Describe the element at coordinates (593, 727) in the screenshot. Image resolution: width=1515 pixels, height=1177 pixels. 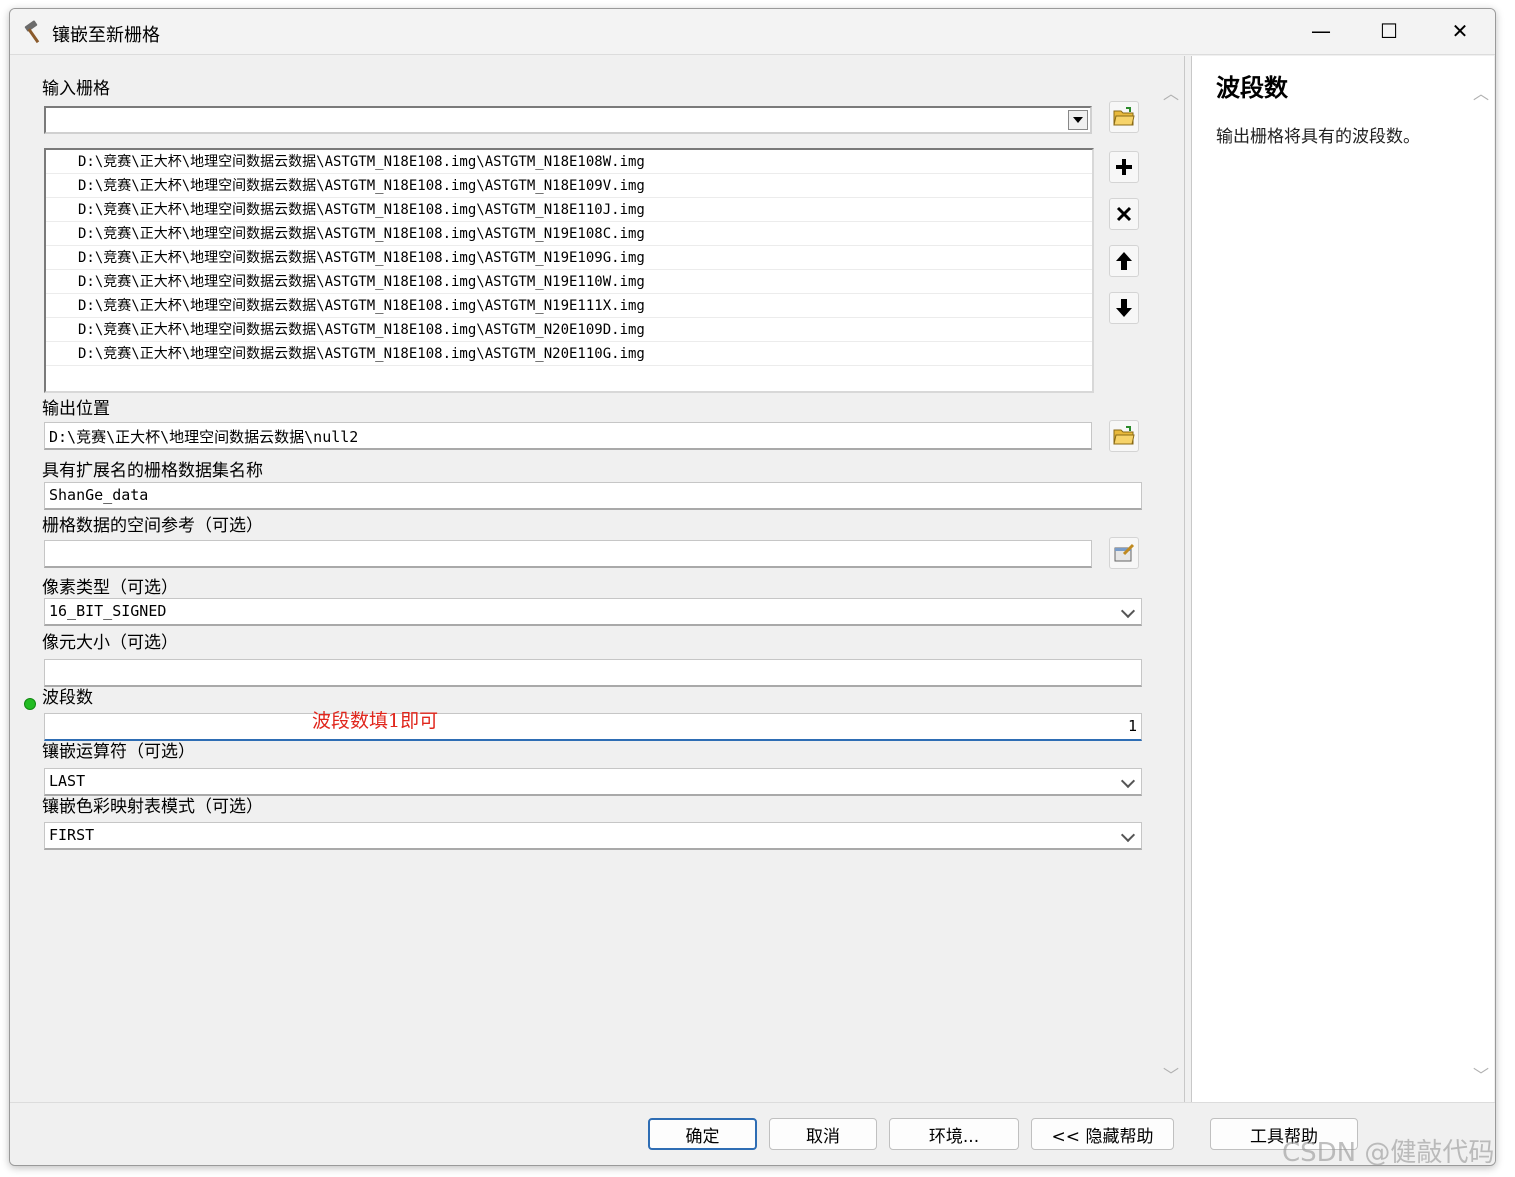
I see `bands-field: 1` at that location.